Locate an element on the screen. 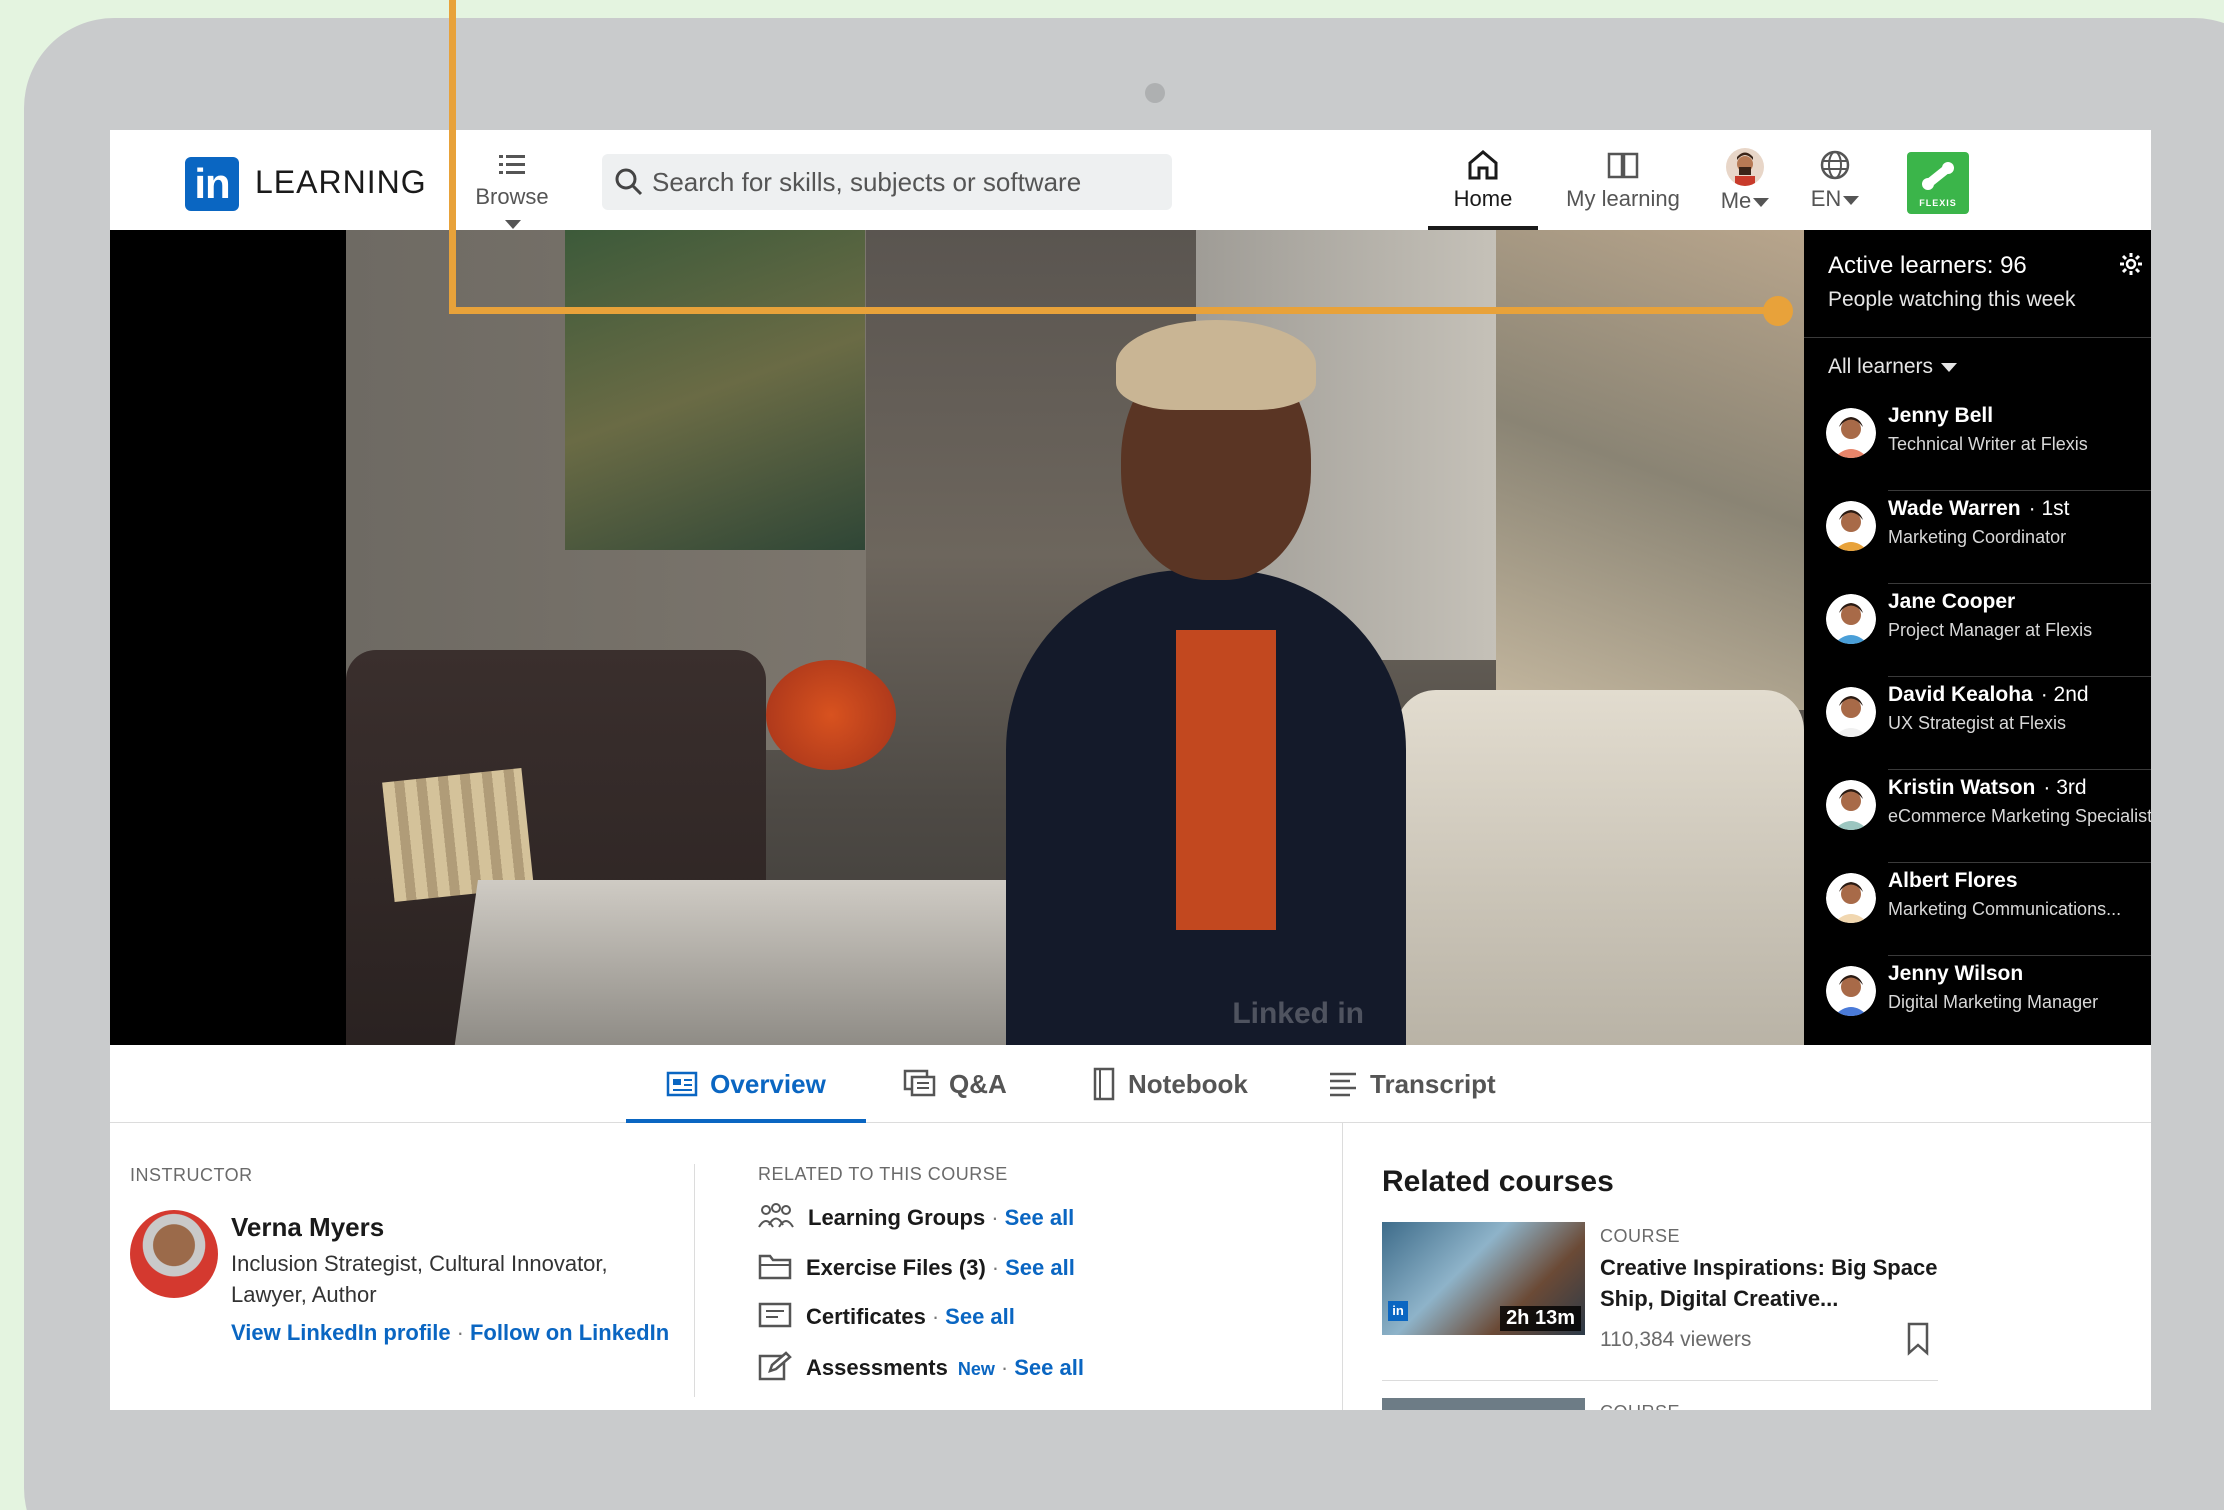  qa-icon is located at coordinates (919, 1083).